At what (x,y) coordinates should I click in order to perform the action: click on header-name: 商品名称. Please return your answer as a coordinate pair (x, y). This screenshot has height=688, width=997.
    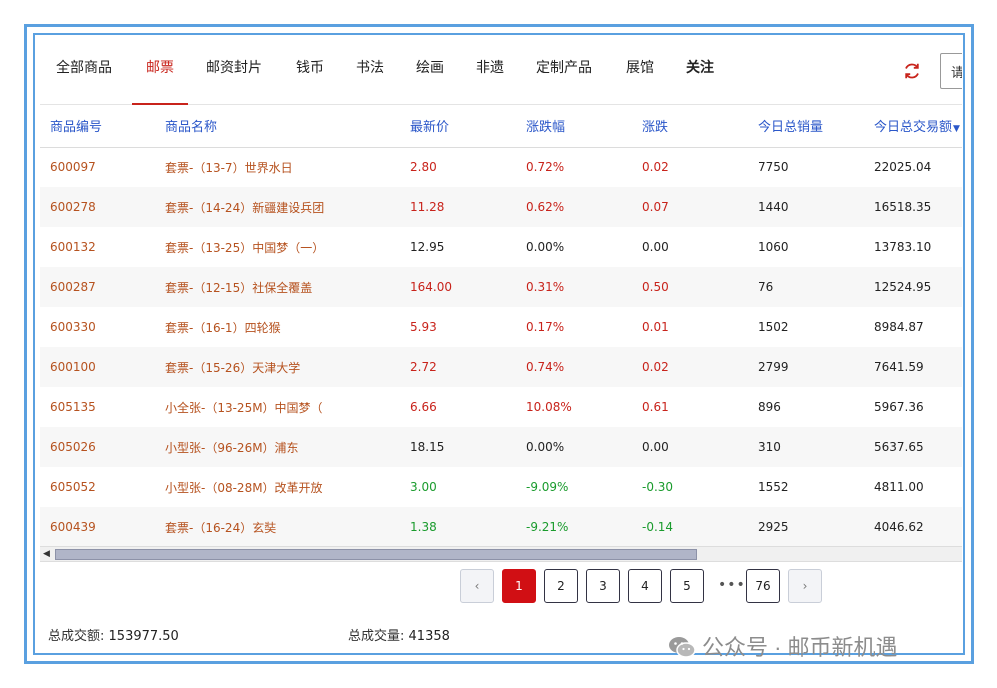
    Looking at the image, I should click on (277, 126).